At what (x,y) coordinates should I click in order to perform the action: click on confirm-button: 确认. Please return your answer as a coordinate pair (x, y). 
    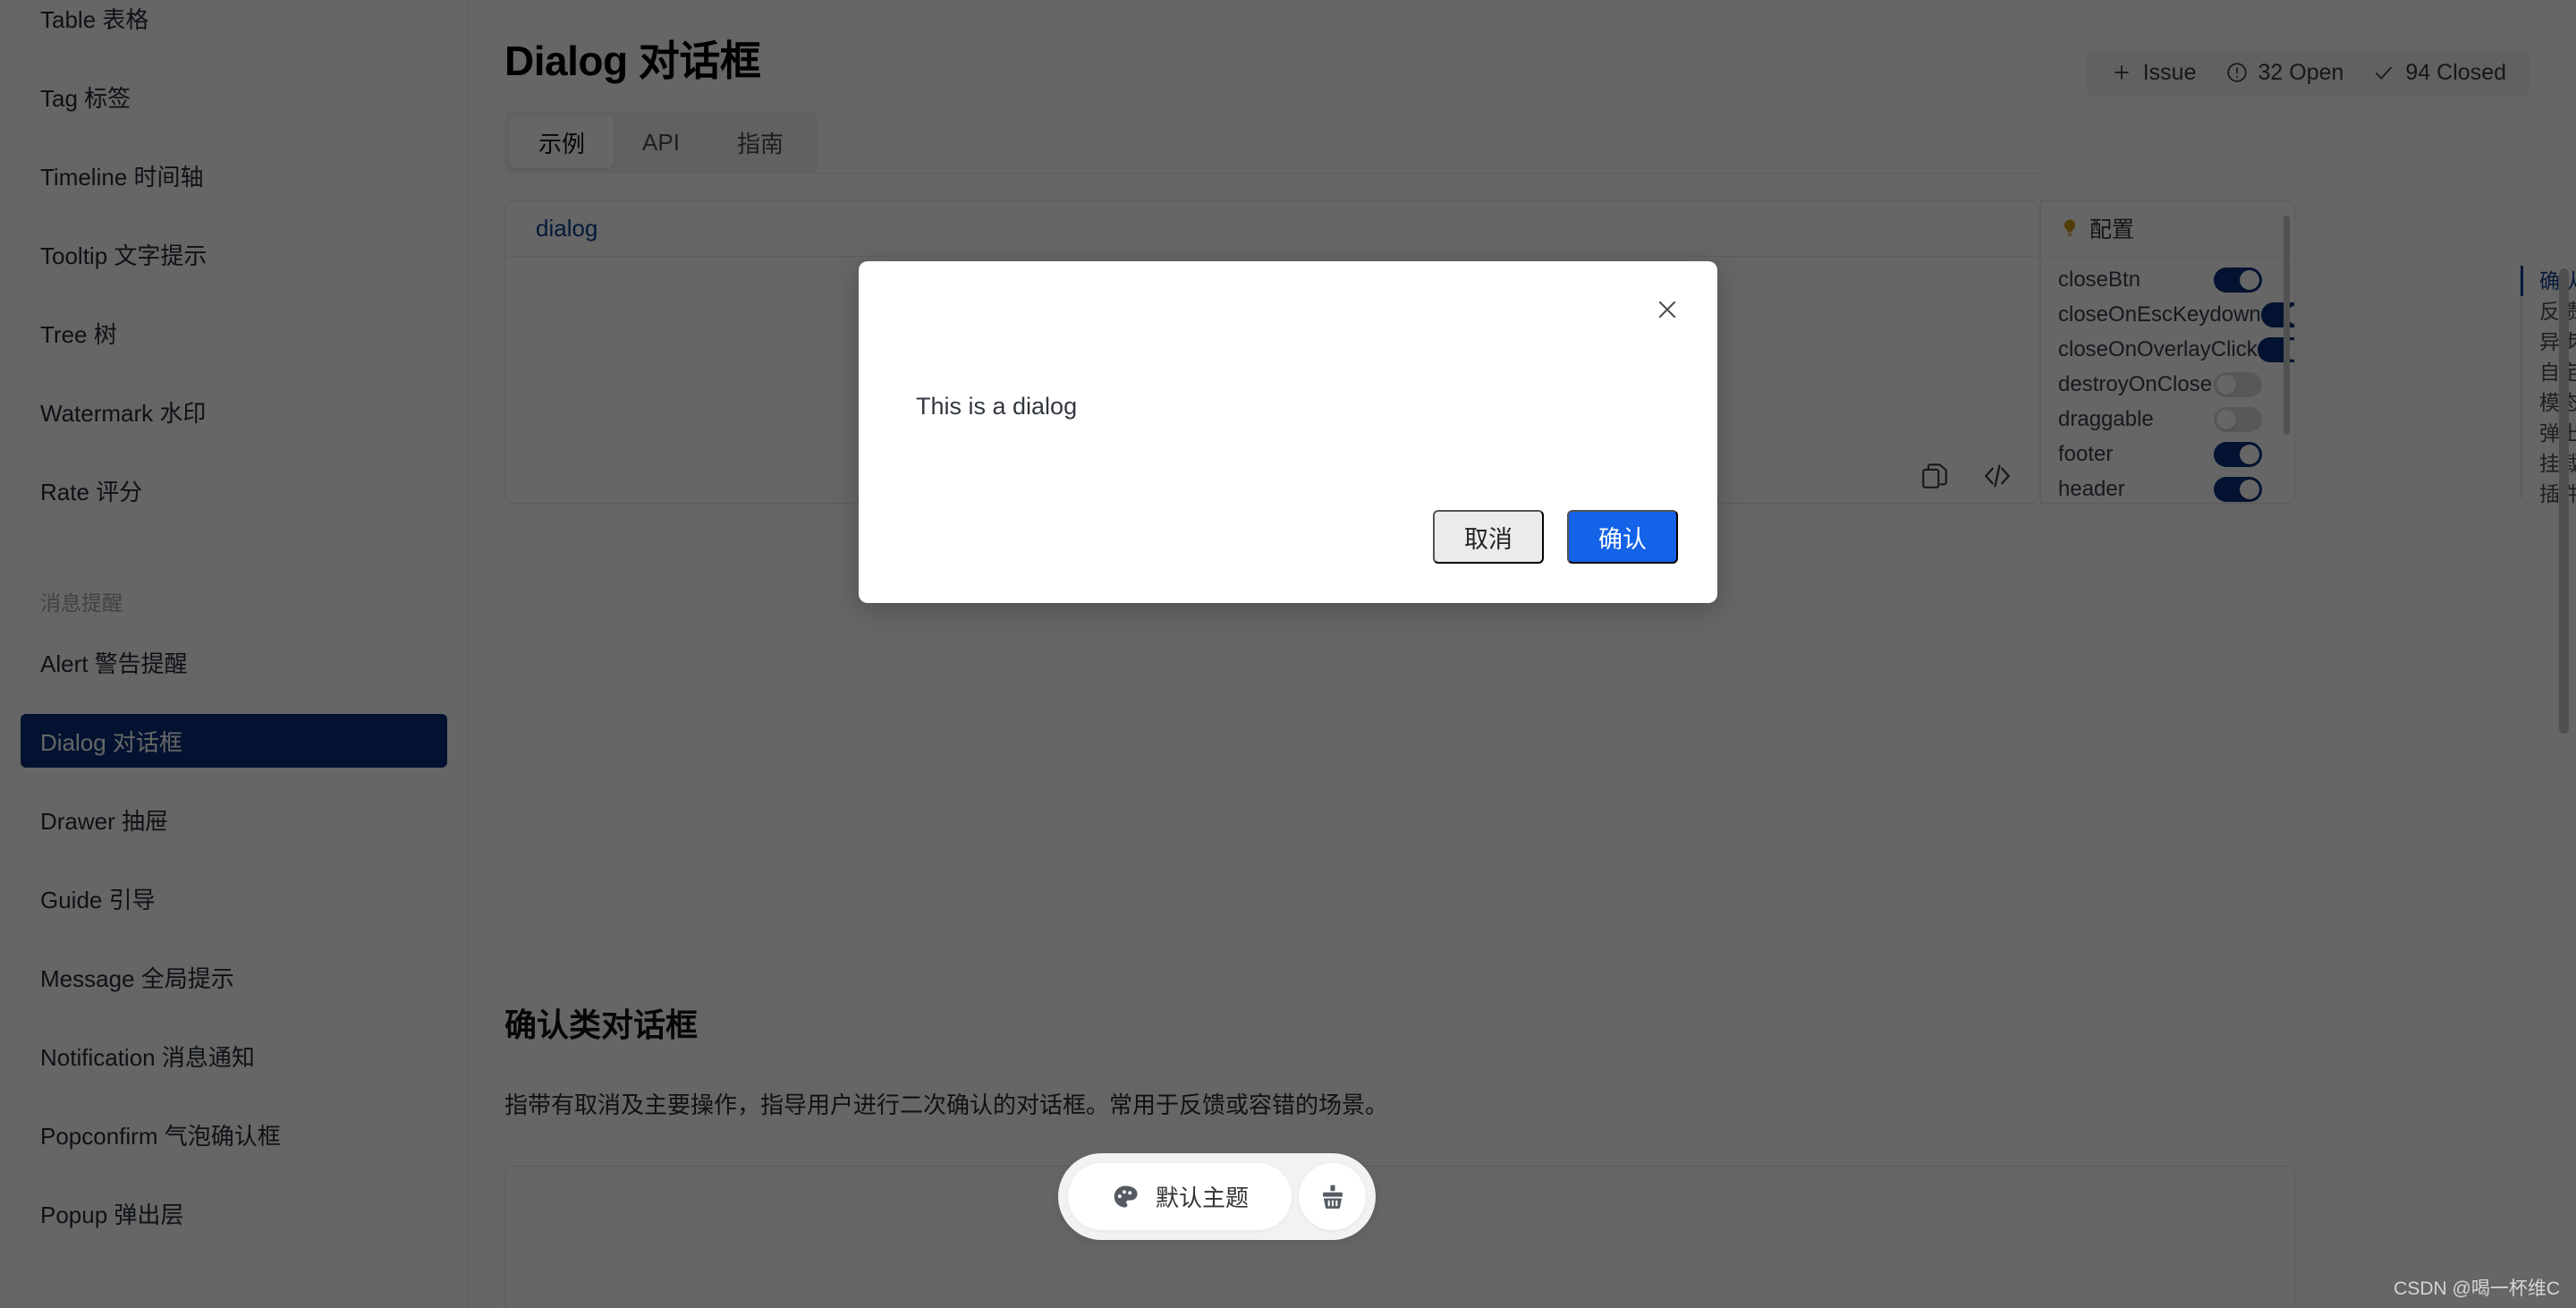
    Looking at the image, I should click on (1622, 537).